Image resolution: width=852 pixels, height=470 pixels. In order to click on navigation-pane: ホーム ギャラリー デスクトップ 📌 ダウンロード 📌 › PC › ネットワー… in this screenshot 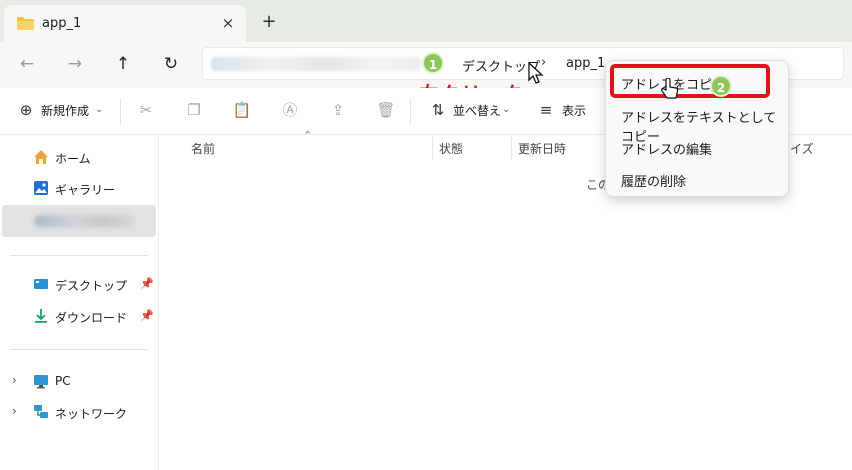, I will do `click(79, 302)`.